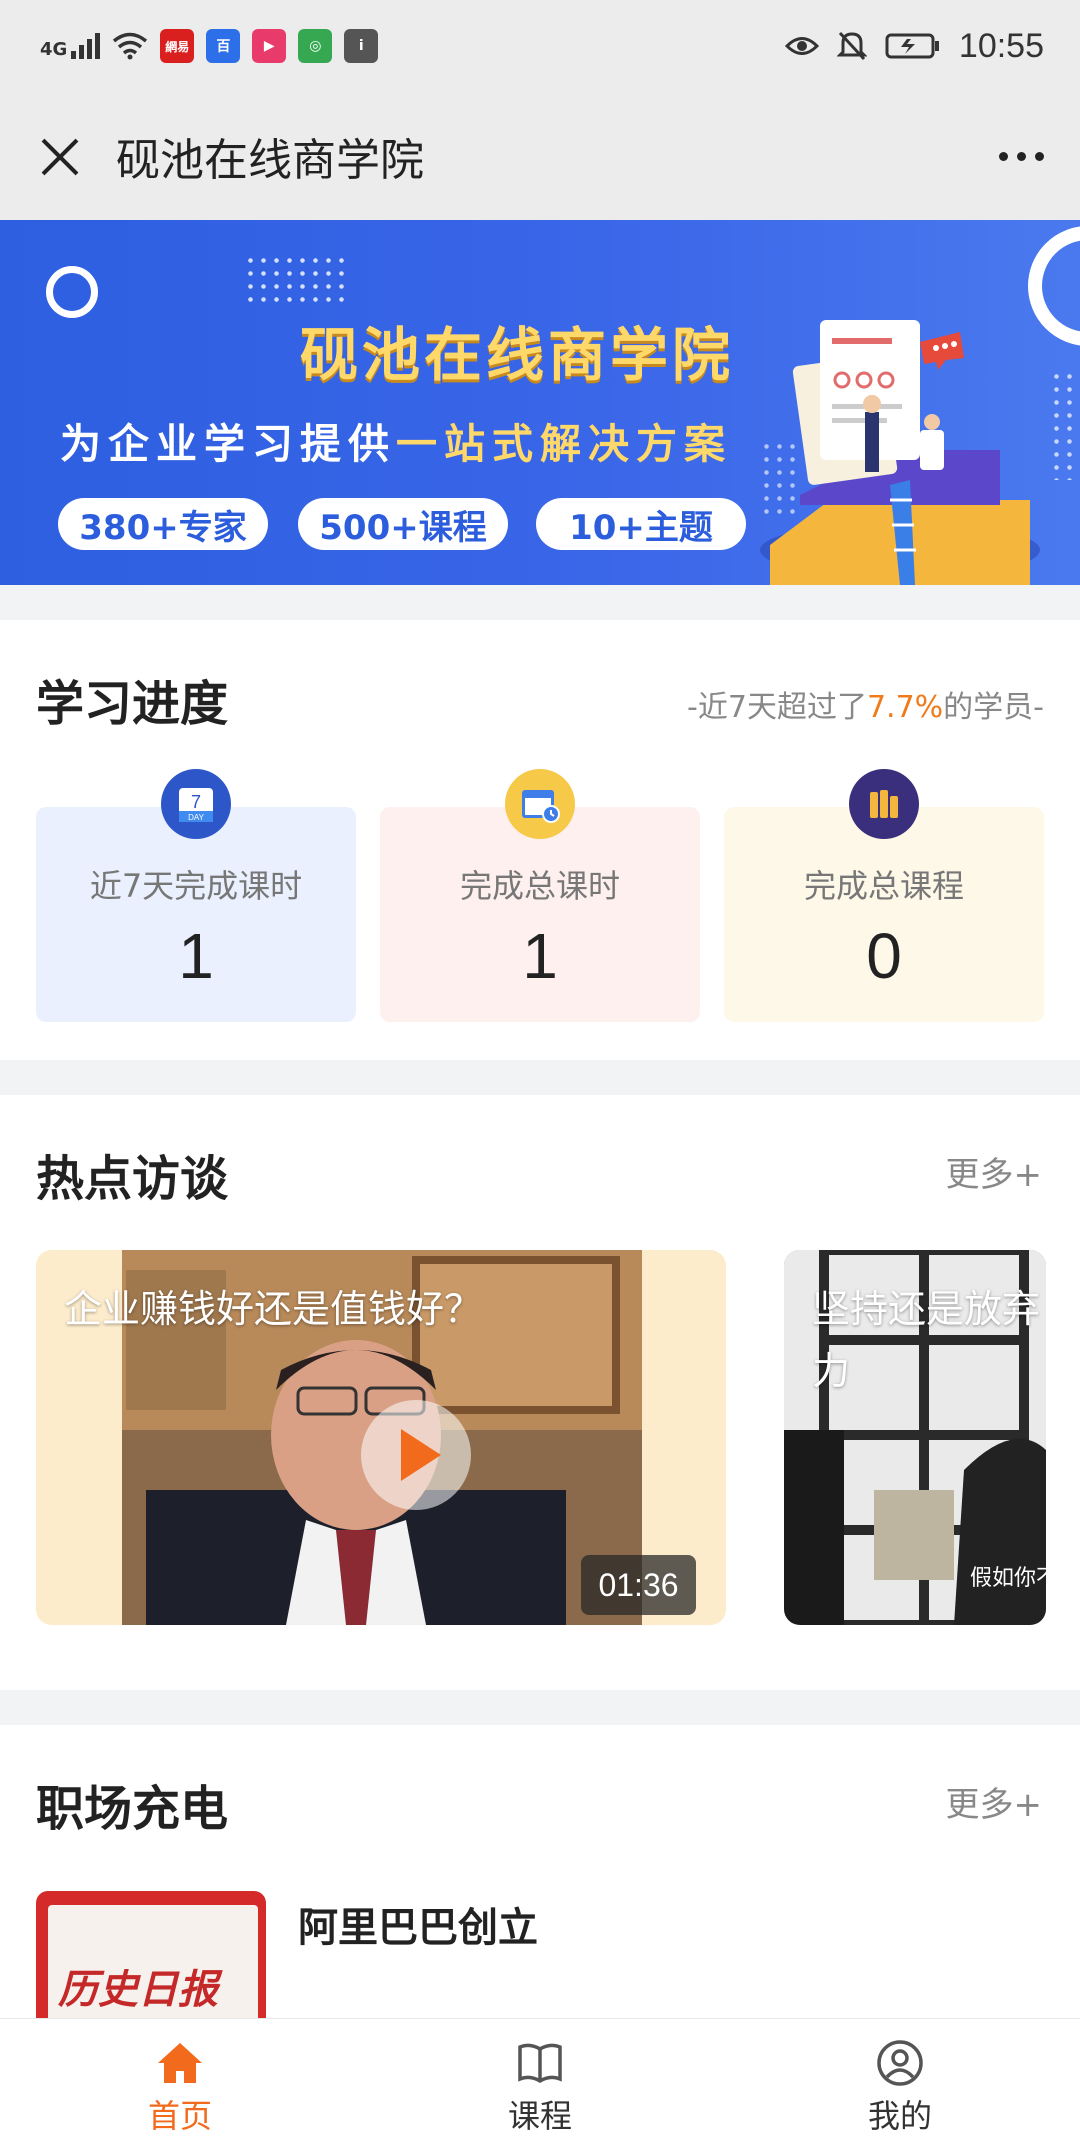 This screenshot has width=1080, height=2154. Describe the element at coordinates (151, 1954) in the screenshot. I see `course-thumbnail: 历史日报` at that location.